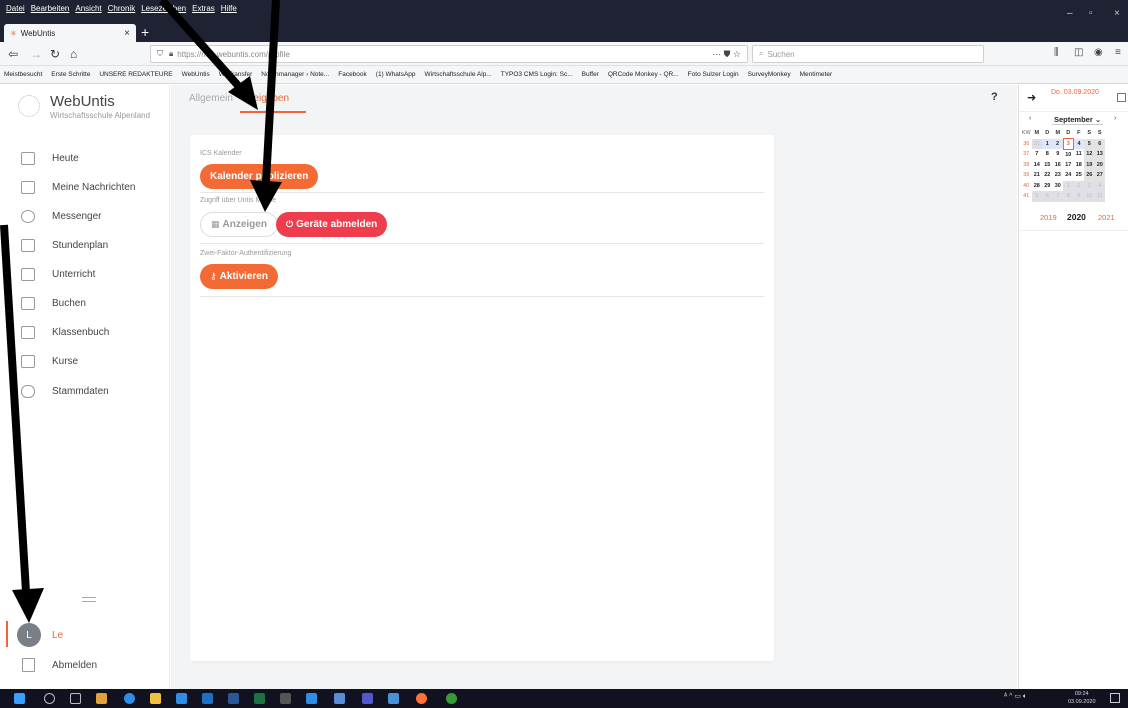 This screenshot has width=1128, height=708. I want to click on calendar-day: 23, so click(1058, 175).